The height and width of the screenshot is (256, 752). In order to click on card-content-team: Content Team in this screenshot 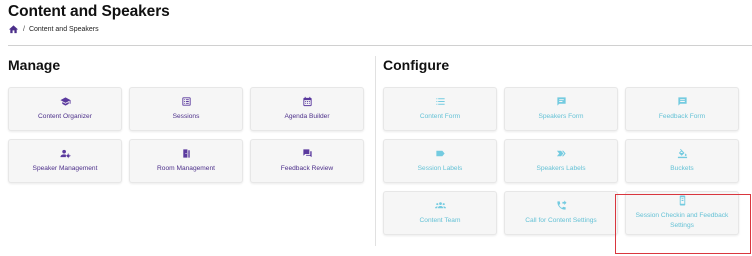, I will do `click(440, 213)`.